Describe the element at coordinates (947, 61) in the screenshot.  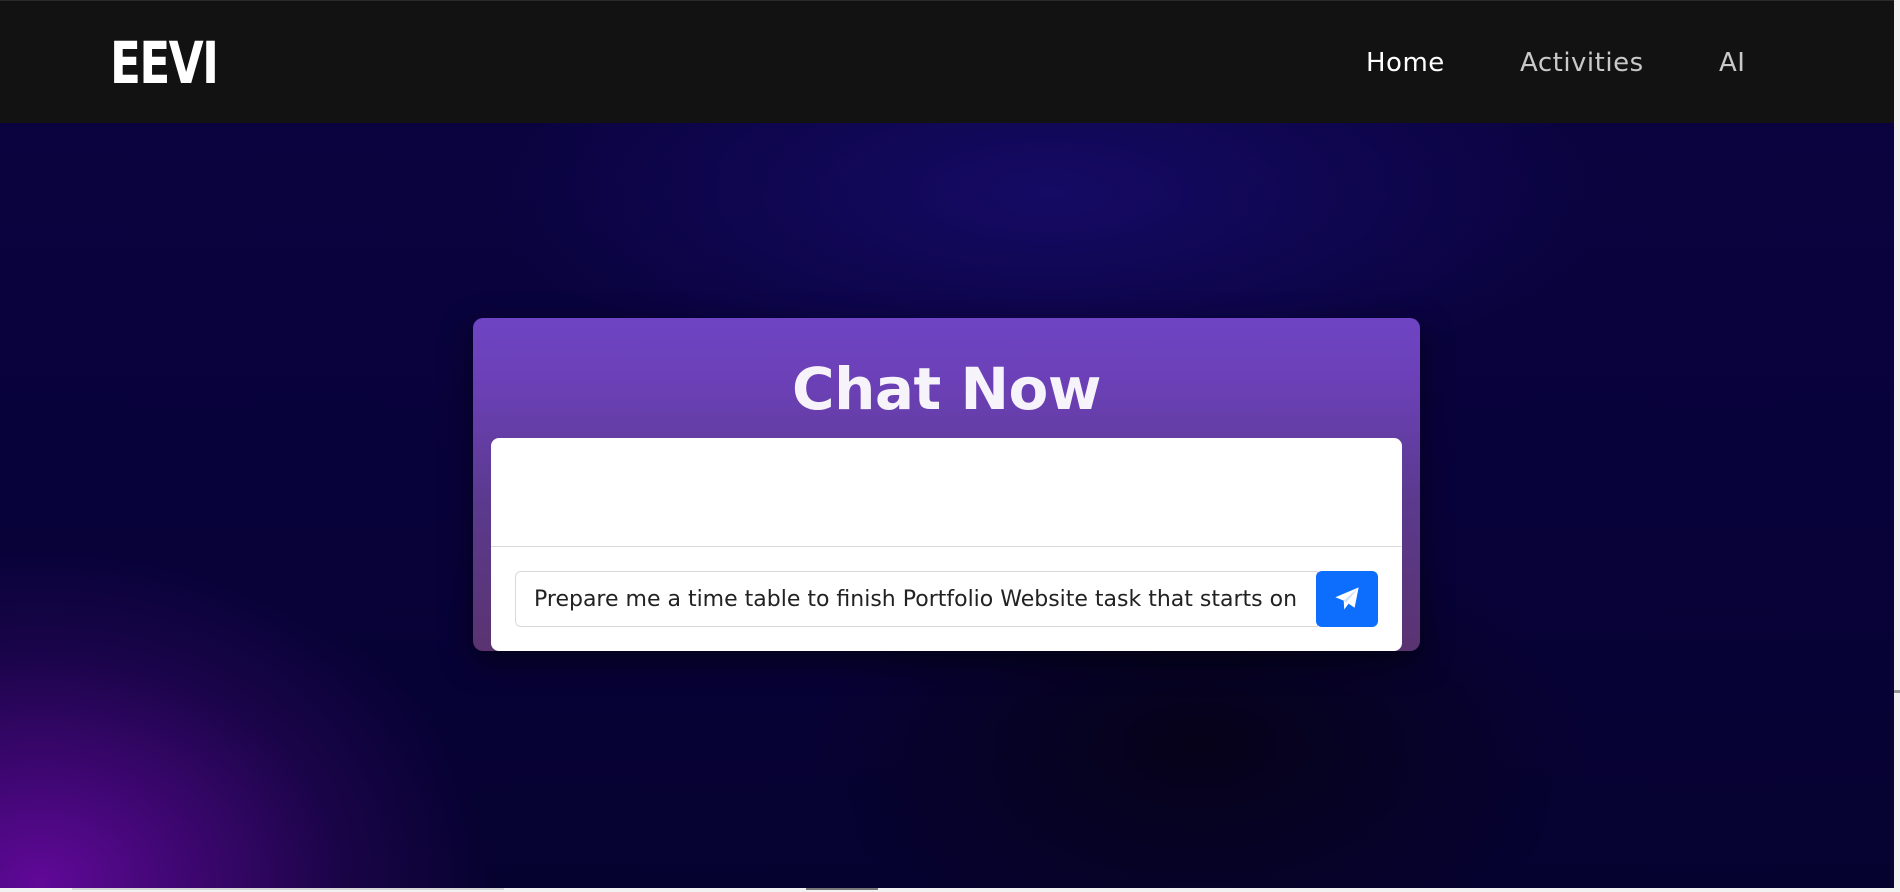
I see `top-navbar: EEVI Home Activities AI` at that location.